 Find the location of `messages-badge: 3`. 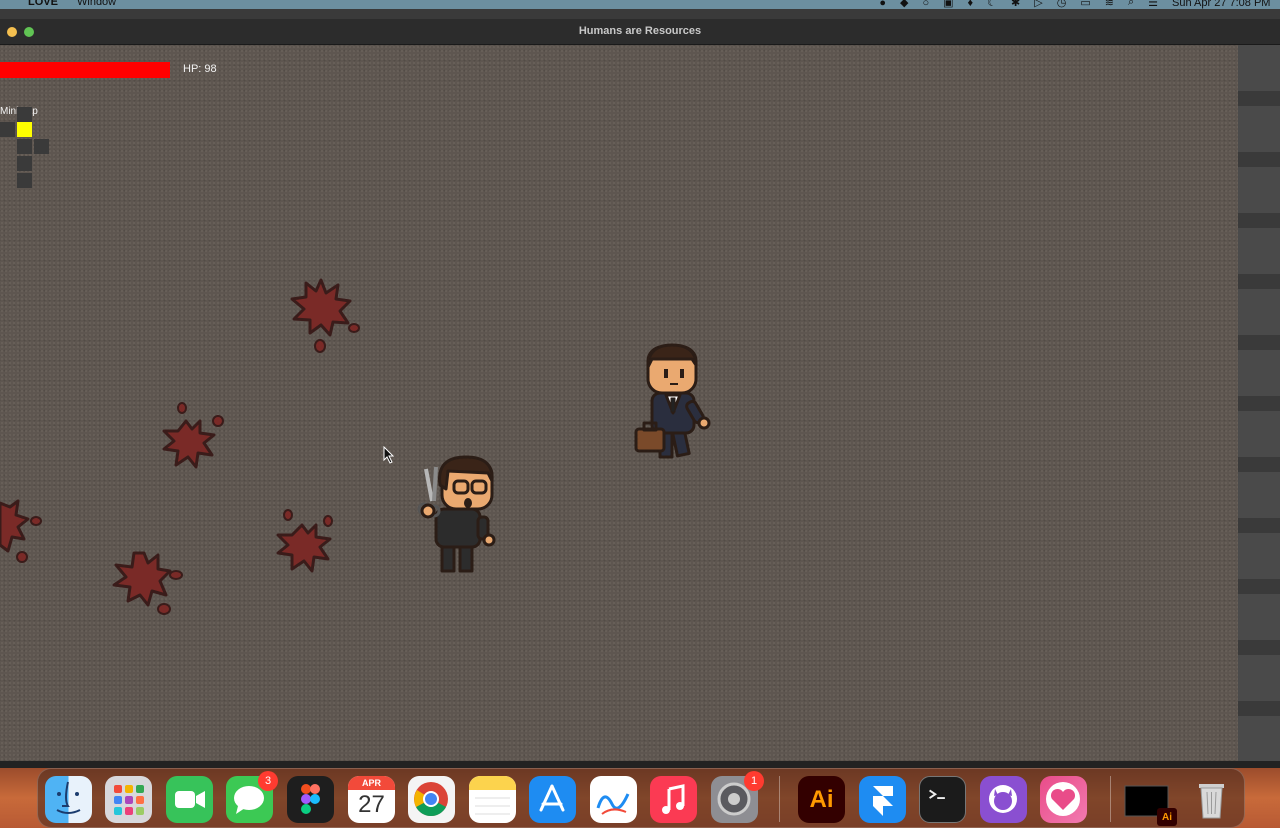

messages-badge: 3 is located at coordinates (268, 781).